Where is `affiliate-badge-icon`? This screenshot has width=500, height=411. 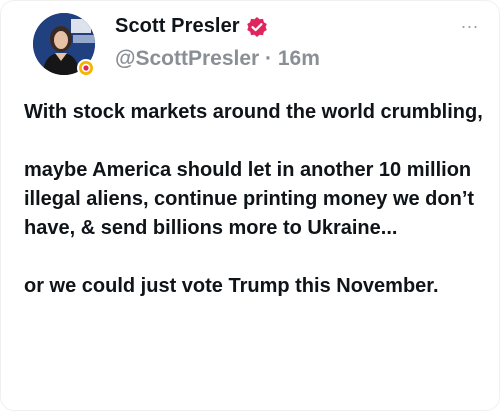 affiliate-badge-icon is located at coordinates (86, 68).